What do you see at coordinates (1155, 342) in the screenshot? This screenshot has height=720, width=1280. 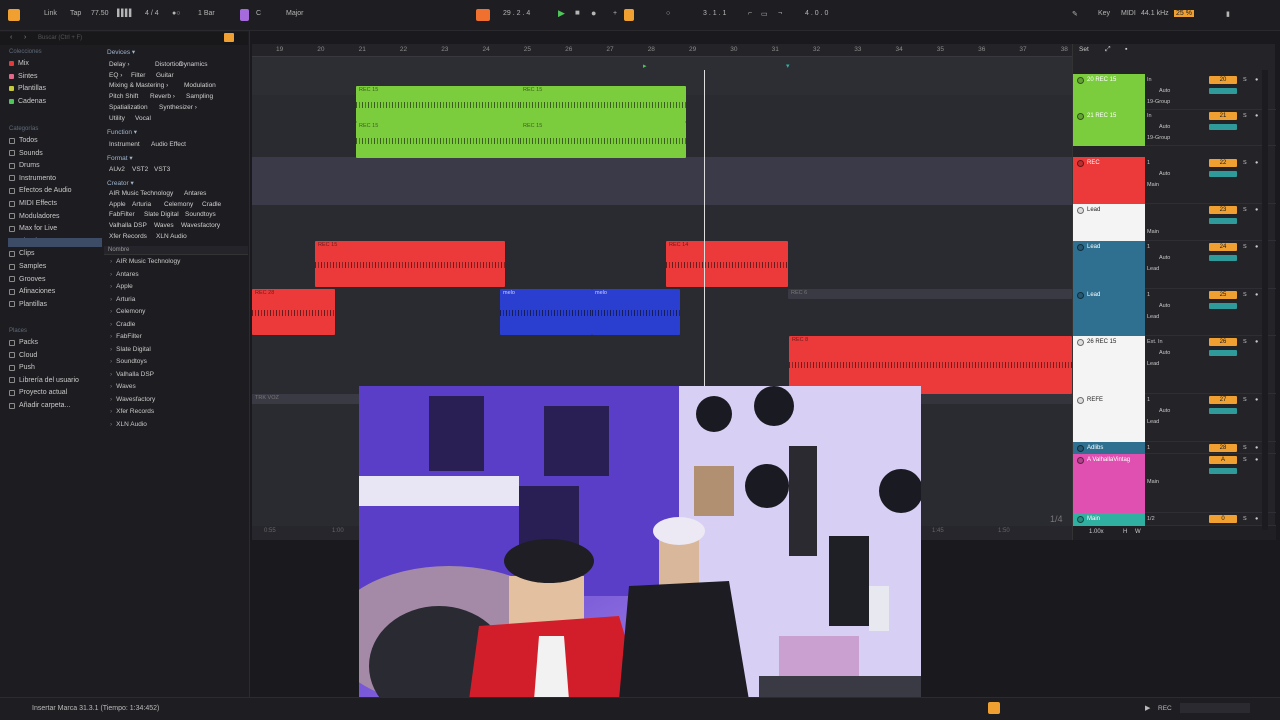 I see `input-select: Ext. In` at bounding box center [1155, 342].